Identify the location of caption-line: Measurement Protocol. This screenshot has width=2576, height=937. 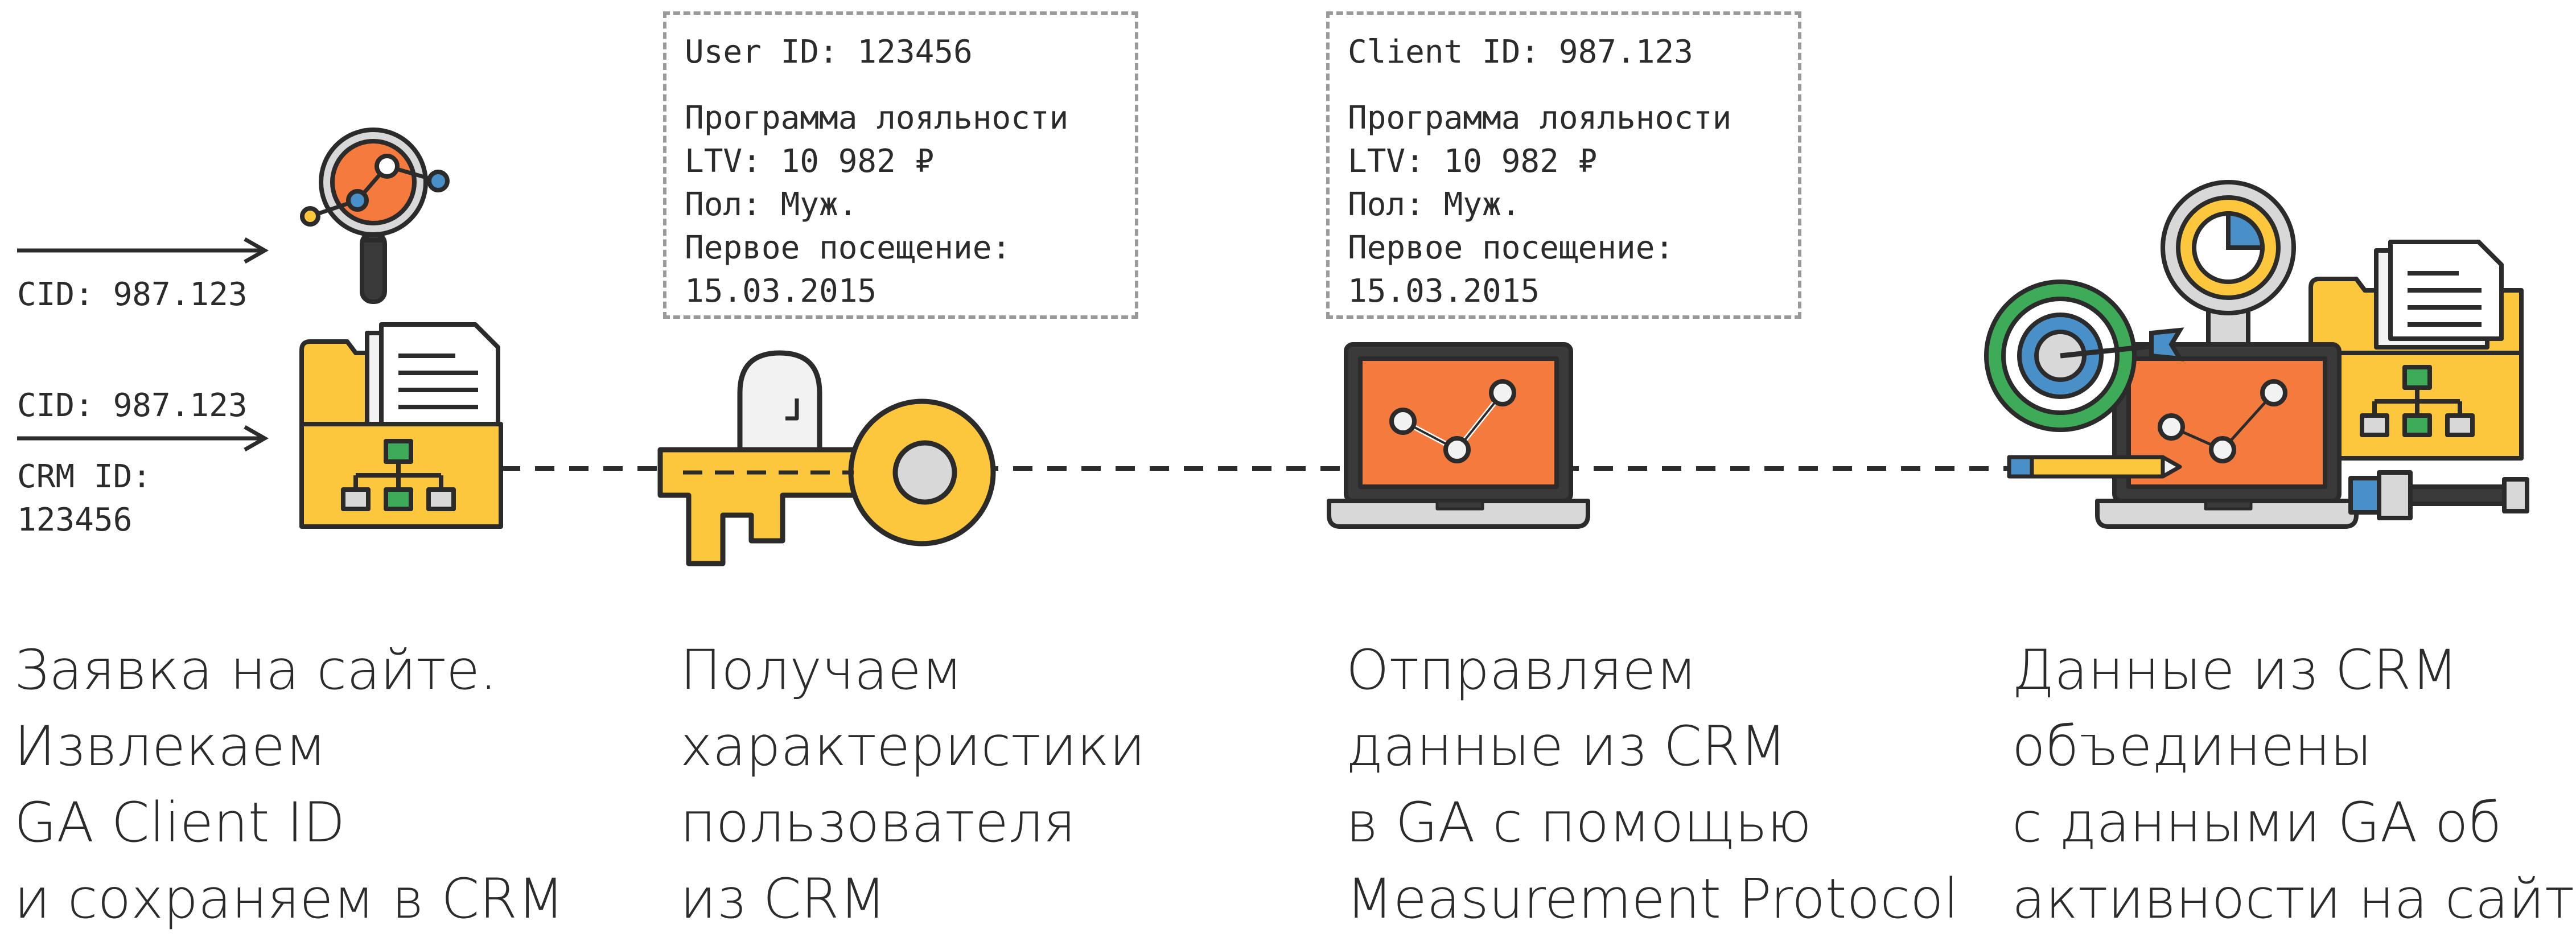
(1652, 899).